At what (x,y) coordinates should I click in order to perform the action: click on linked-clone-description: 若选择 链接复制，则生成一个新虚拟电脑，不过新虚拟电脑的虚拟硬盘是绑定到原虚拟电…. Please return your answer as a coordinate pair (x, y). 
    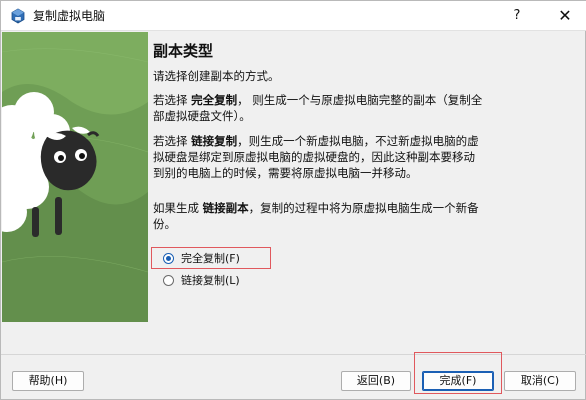
    Looking at the image, I should click on (318, 157).